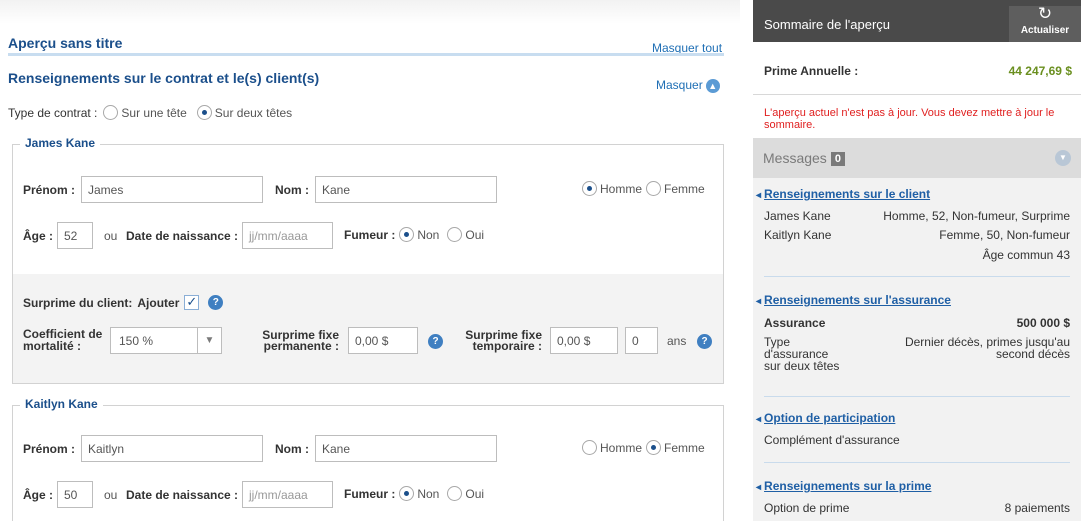  I want to click on contract-type-label: Type de contrat :, so click(53, 112).